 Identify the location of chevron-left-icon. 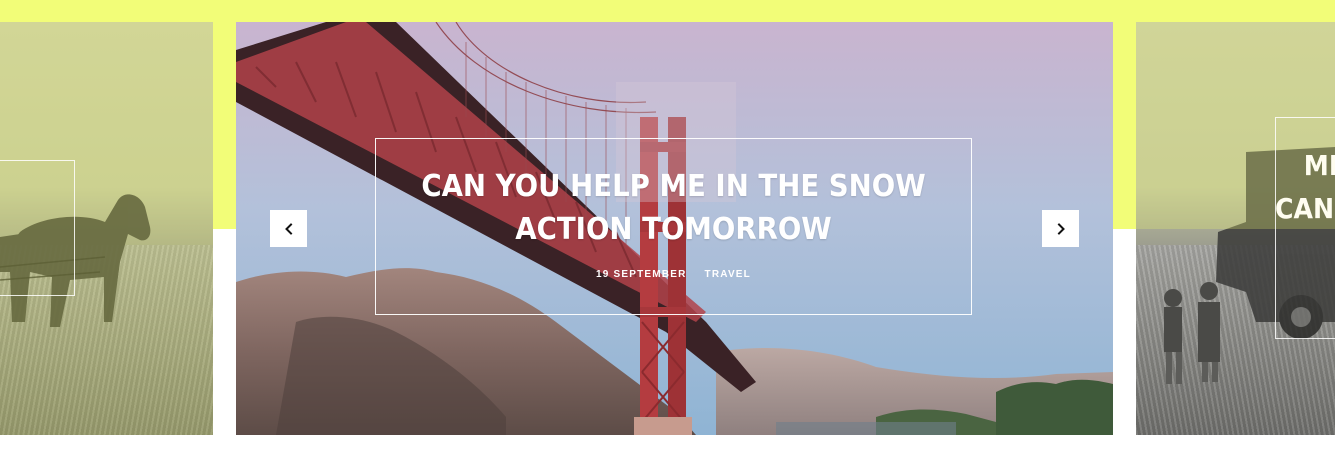
(288, 228).